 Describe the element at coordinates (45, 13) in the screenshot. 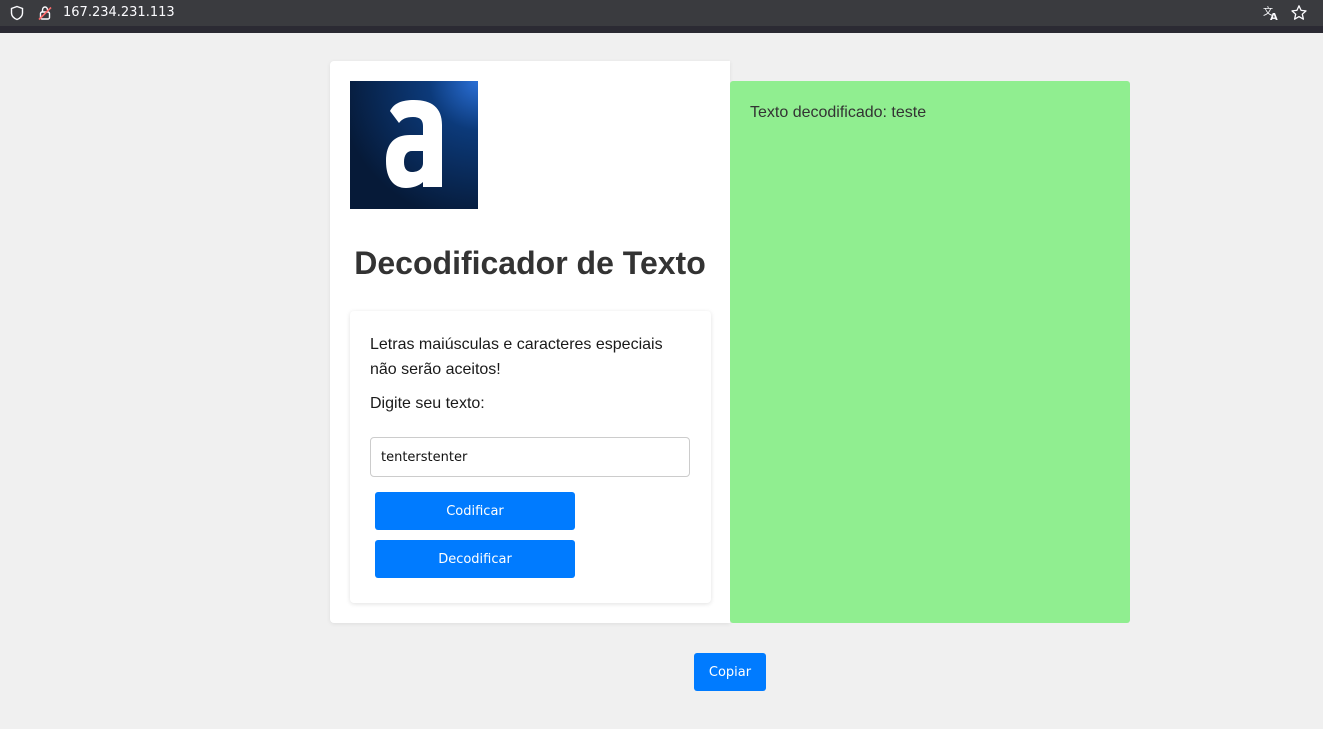

I see `lock-warning-icon` at that location.